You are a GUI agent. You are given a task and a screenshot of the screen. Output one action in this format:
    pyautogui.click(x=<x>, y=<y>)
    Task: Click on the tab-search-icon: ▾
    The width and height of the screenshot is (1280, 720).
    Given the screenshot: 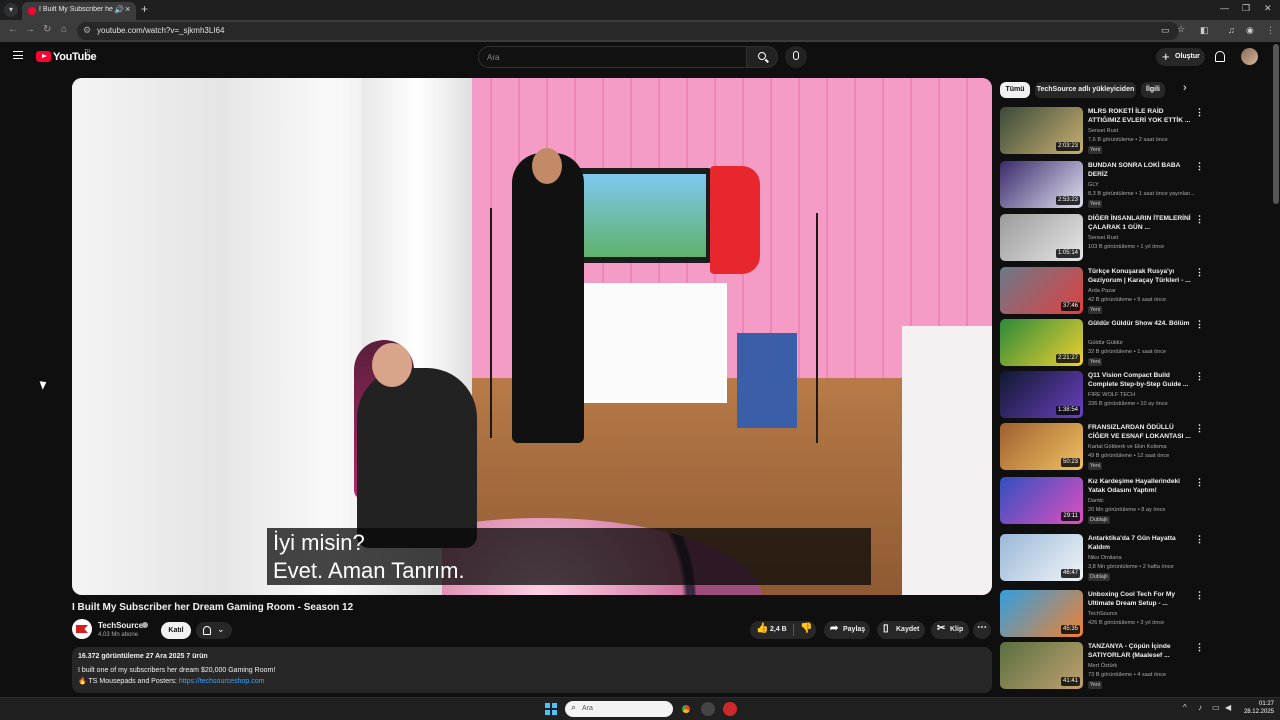 What is the action you would take?
    pyautogui.click(x=11, y=10)
    